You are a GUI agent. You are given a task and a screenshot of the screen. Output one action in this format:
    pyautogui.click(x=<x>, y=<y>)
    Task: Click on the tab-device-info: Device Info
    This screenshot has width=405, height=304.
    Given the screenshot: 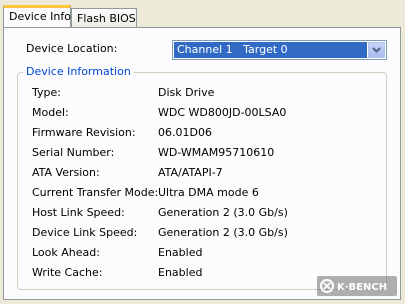 What is the action you would take?
    pyautogui.click(x=37, y=16)
    